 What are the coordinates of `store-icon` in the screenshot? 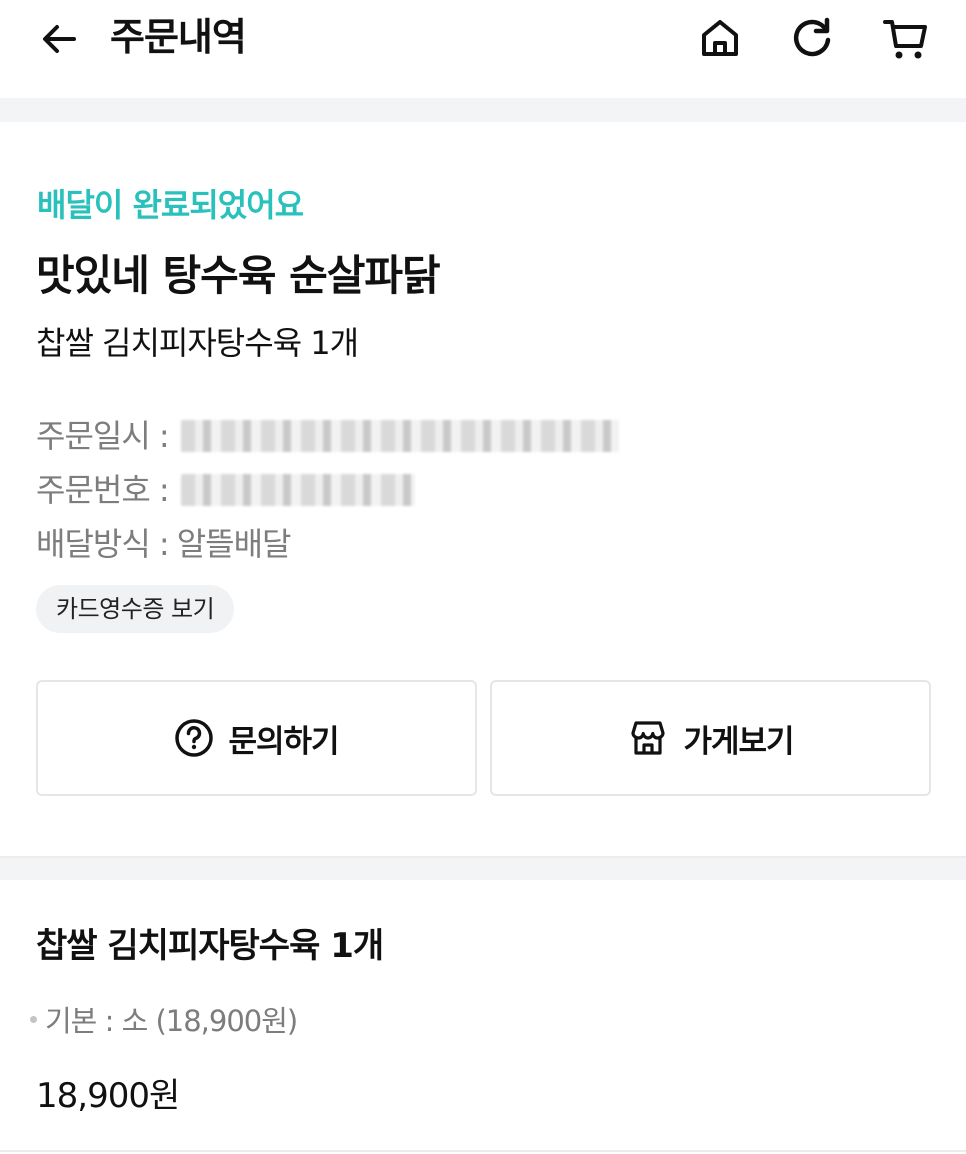 It's located at (648, 738).